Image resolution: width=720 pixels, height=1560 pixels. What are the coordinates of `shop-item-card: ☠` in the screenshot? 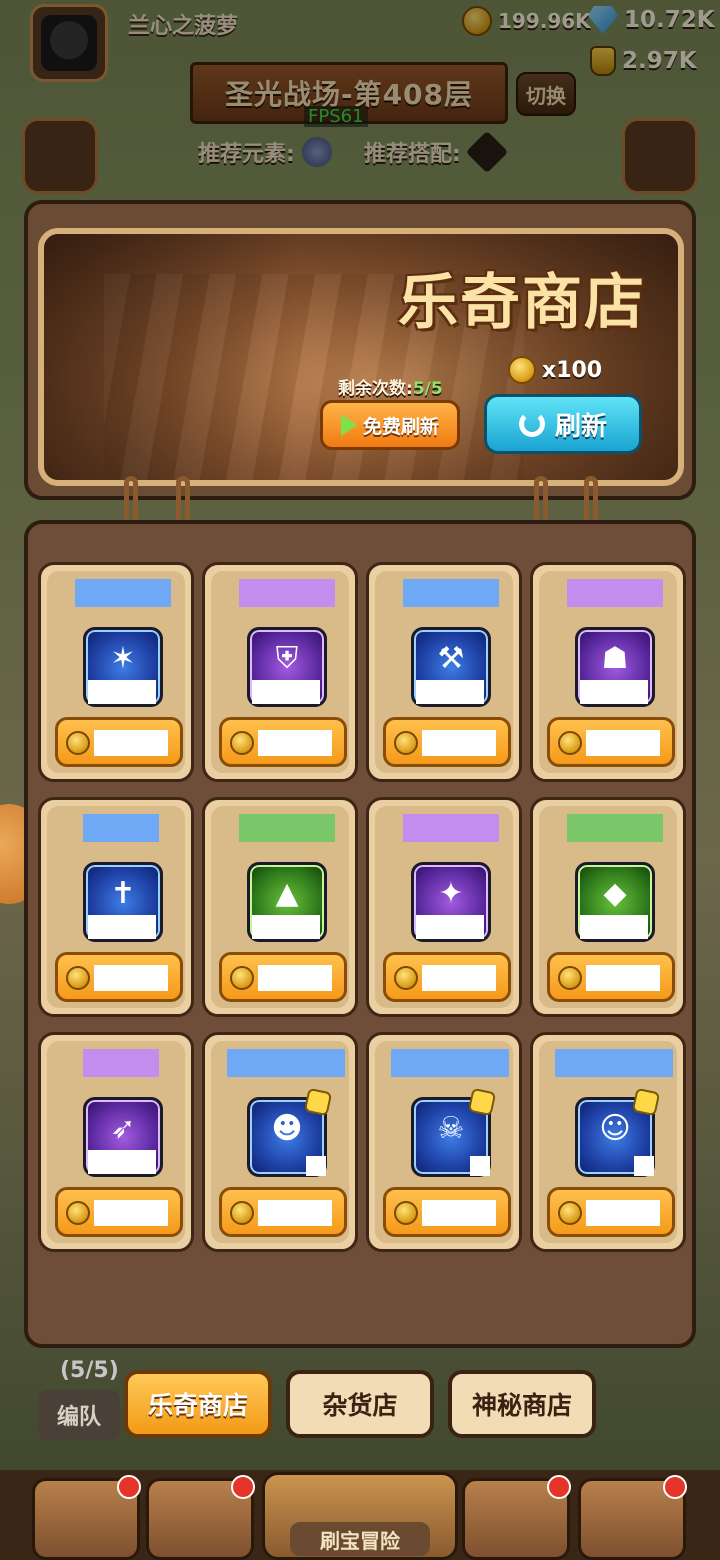 It's located at (444, 1142).